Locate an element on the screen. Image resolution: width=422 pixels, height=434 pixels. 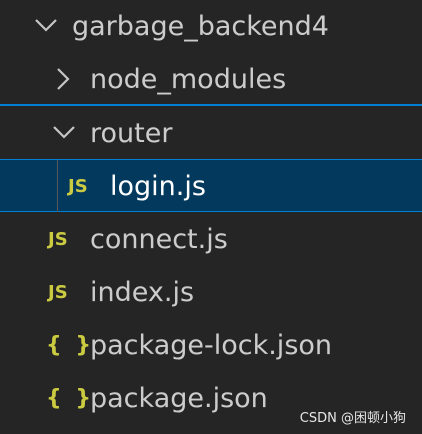
file-index-js: JS index.js is located at coordinates (211, 292).